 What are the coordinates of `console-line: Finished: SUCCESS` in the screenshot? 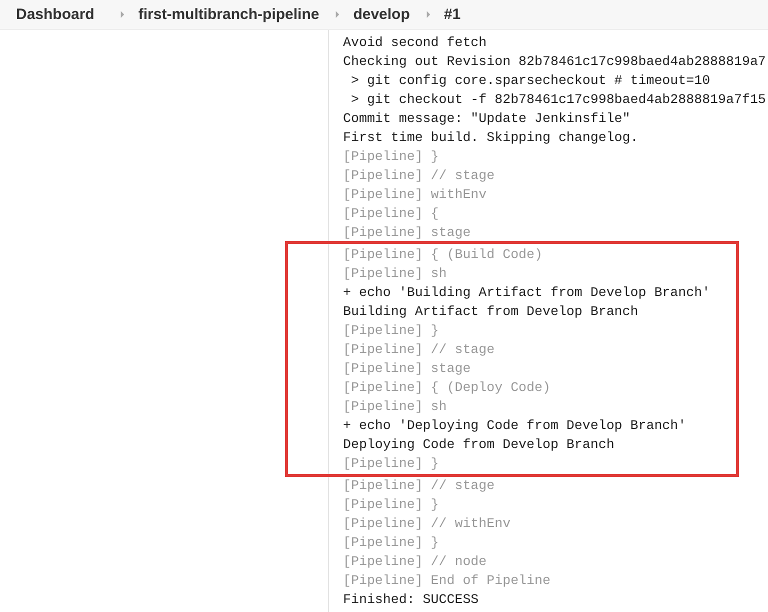 It's located at (411, 600).